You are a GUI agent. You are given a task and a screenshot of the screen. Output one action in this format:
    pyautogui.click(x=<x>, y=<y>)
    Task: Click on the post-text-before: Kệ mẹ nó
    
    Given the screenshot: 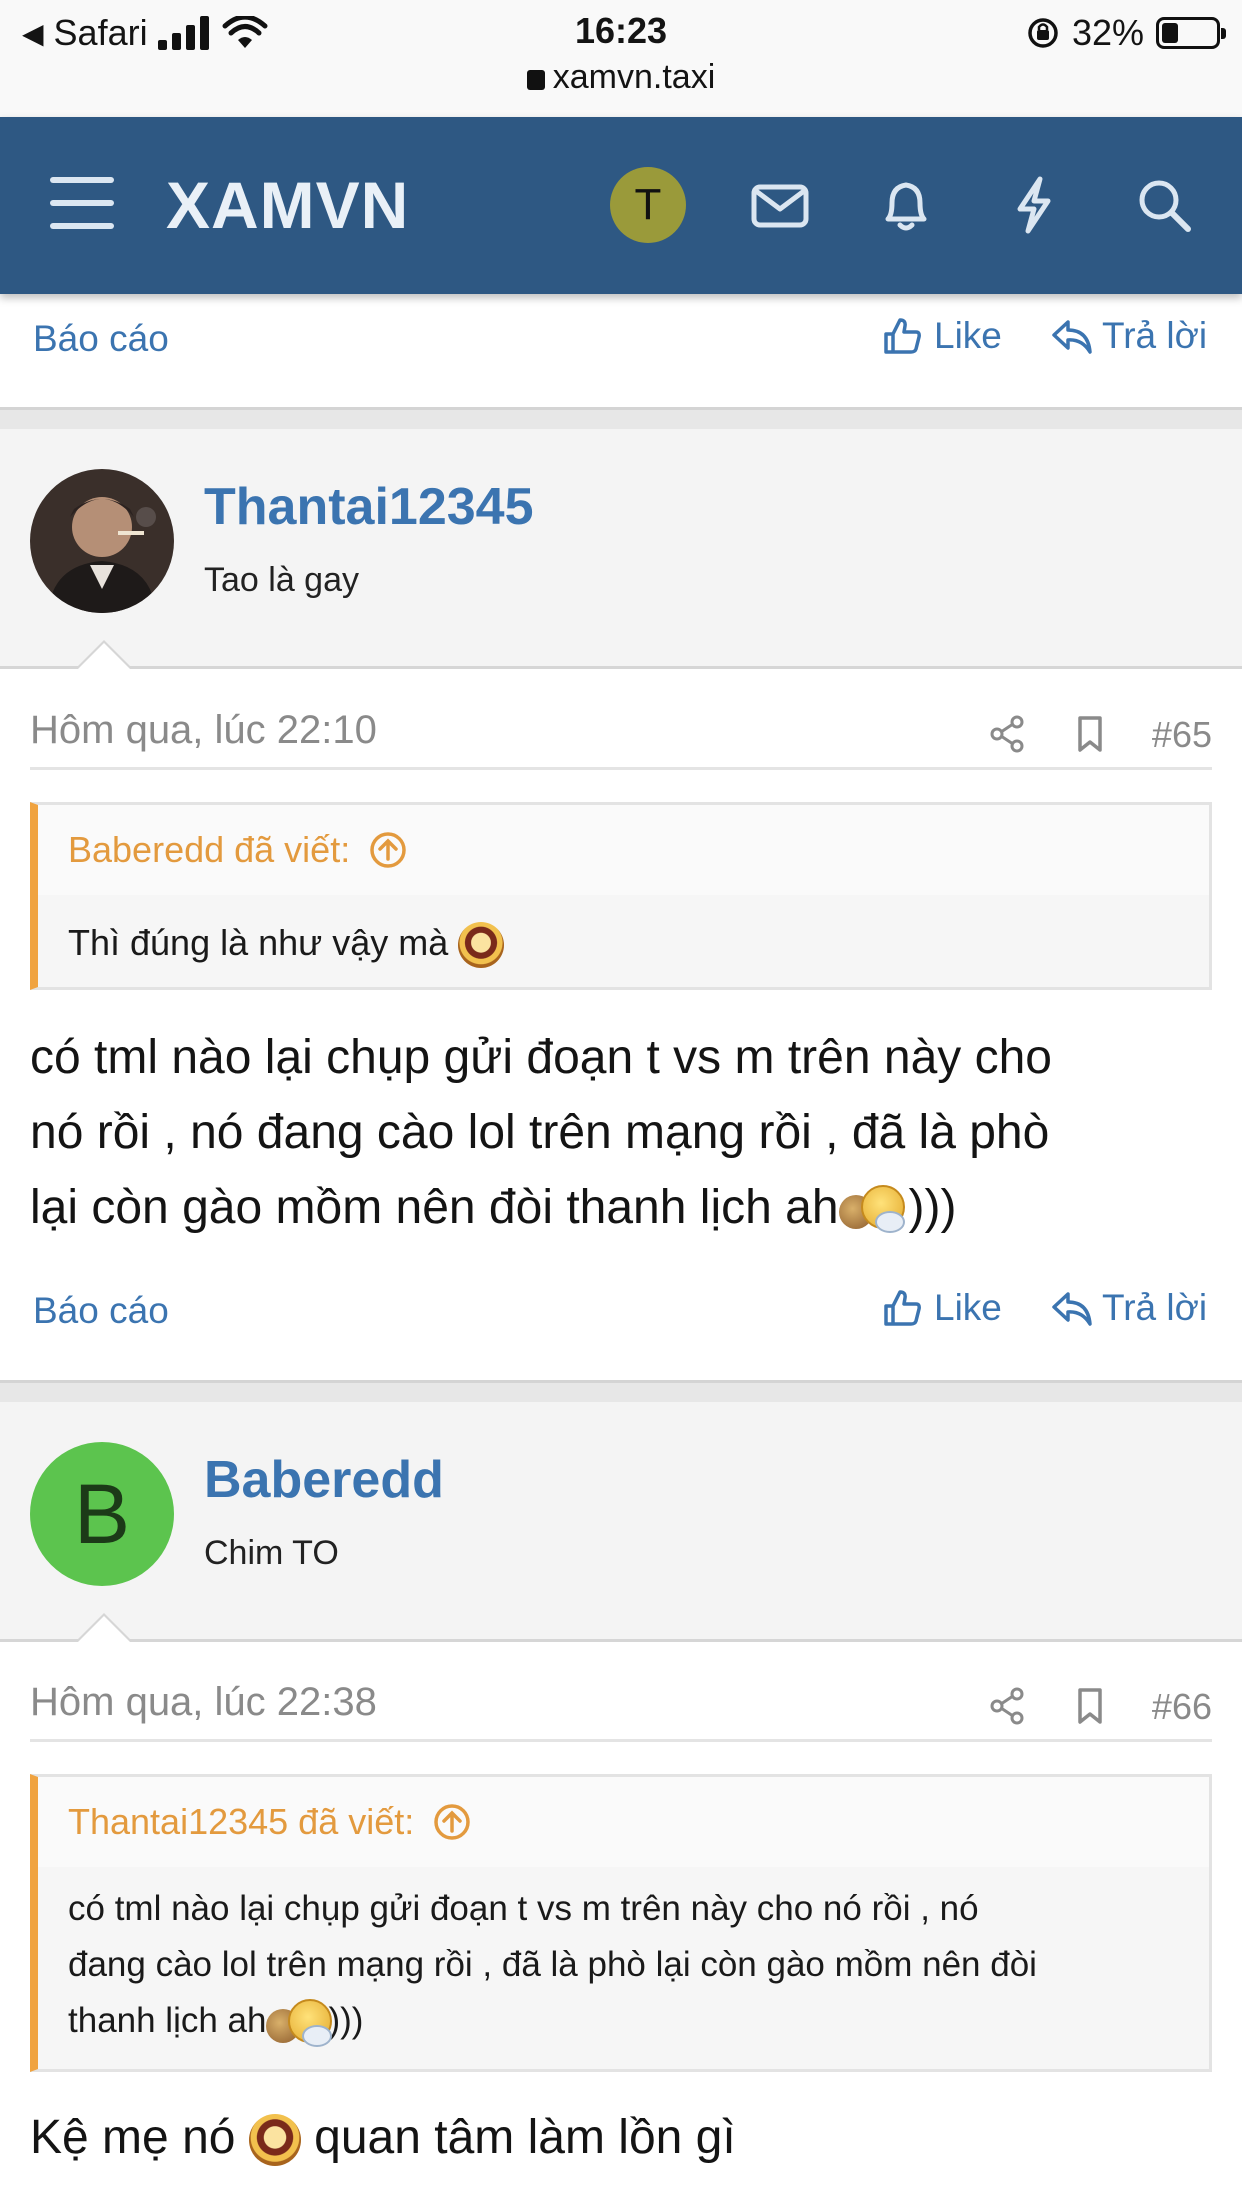 What is the action you would take?
    pyautogui.click(x=133, y=2137)
    